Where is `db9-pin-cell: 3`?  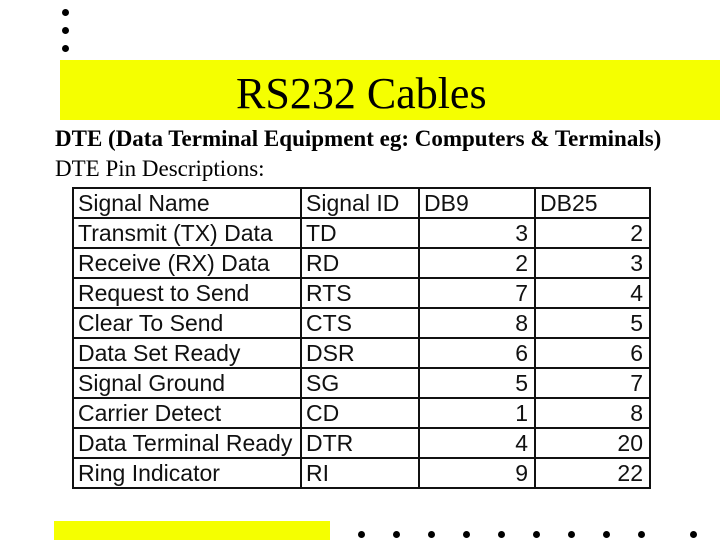
db9-pin-cell: 3 is located at coordinates (477, 233).